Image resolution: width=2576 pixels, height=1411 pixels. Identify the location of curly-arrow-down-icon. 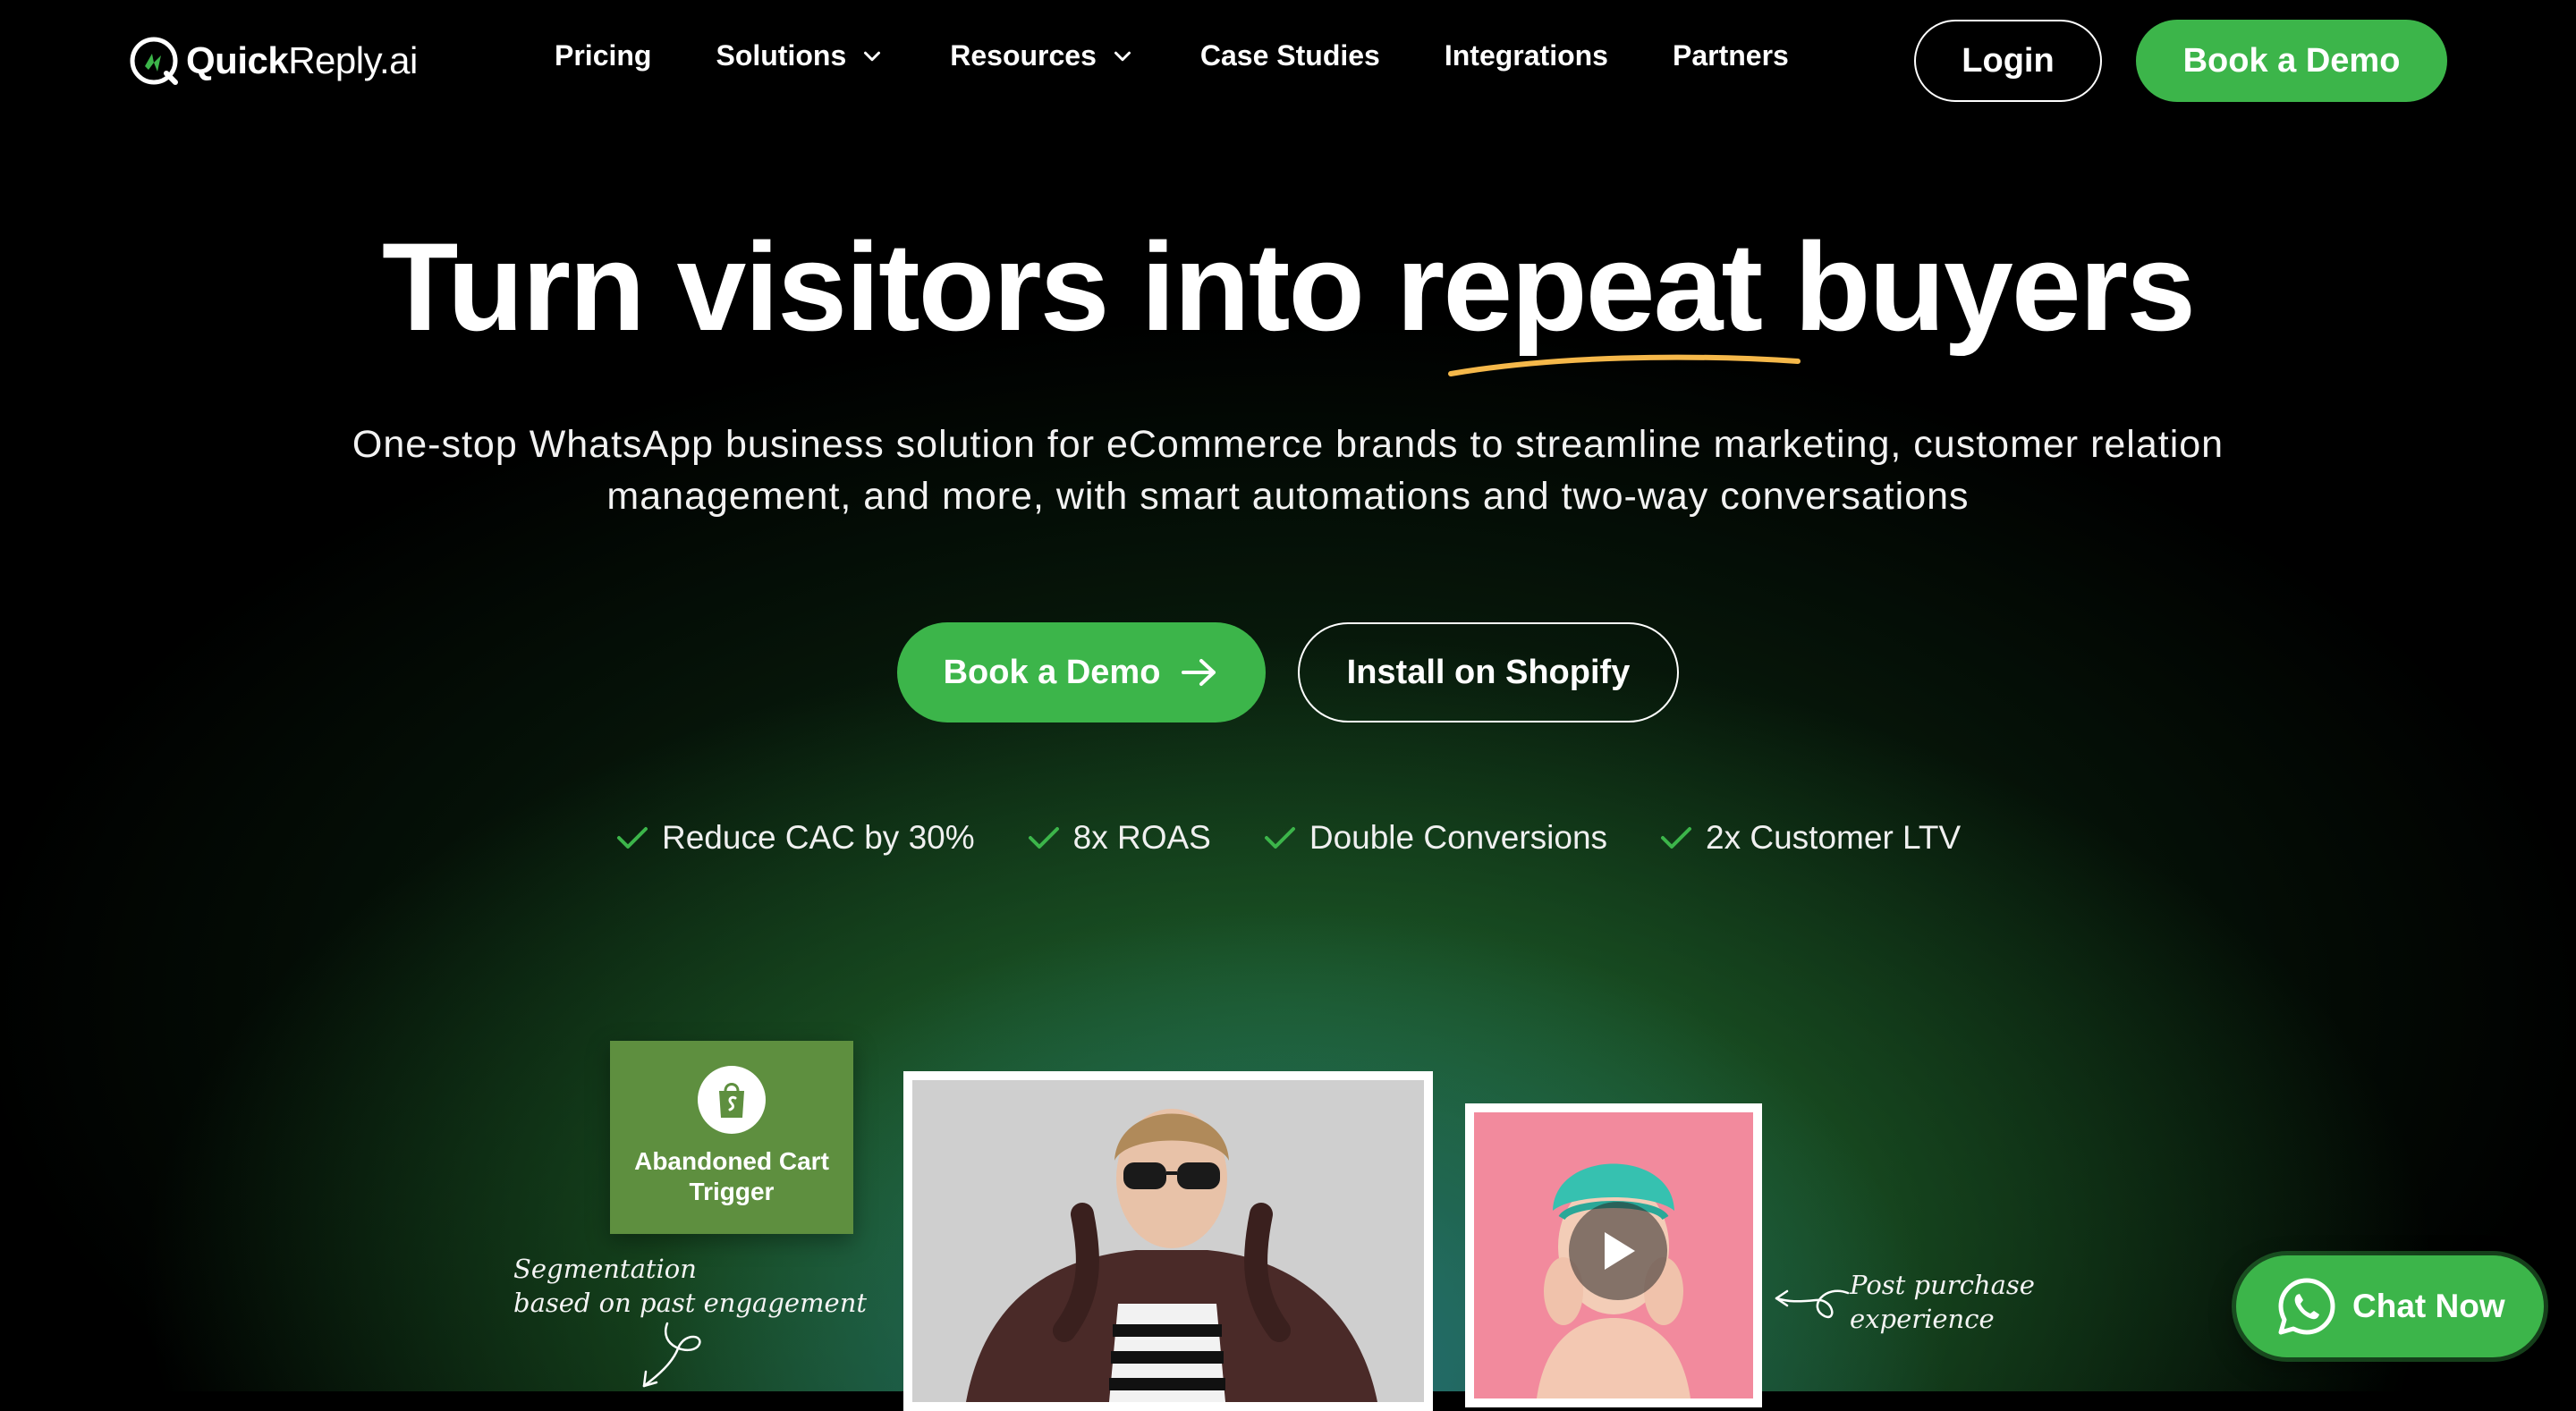
(671, 1355).